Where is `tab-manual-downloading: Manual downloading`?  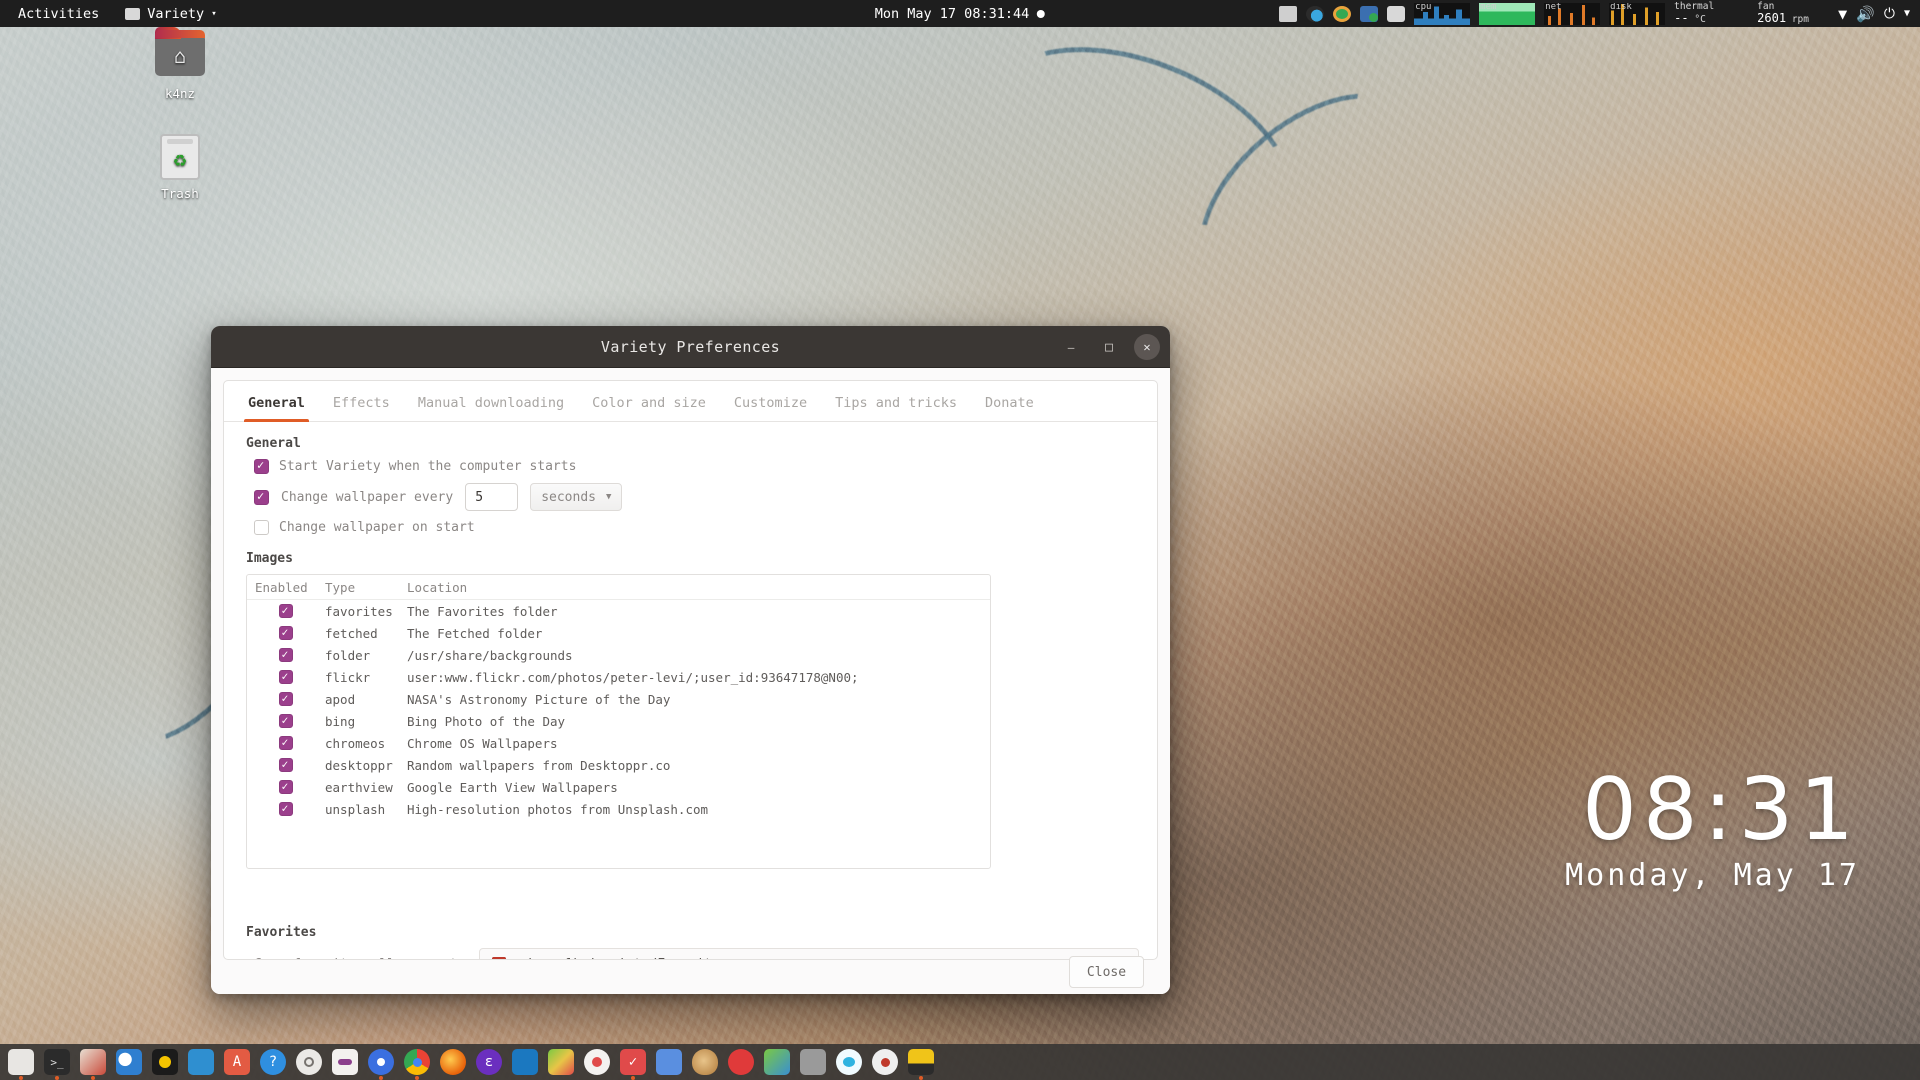
tab-manual-downloading: Manual downloading is located at coordinates (491, 408).